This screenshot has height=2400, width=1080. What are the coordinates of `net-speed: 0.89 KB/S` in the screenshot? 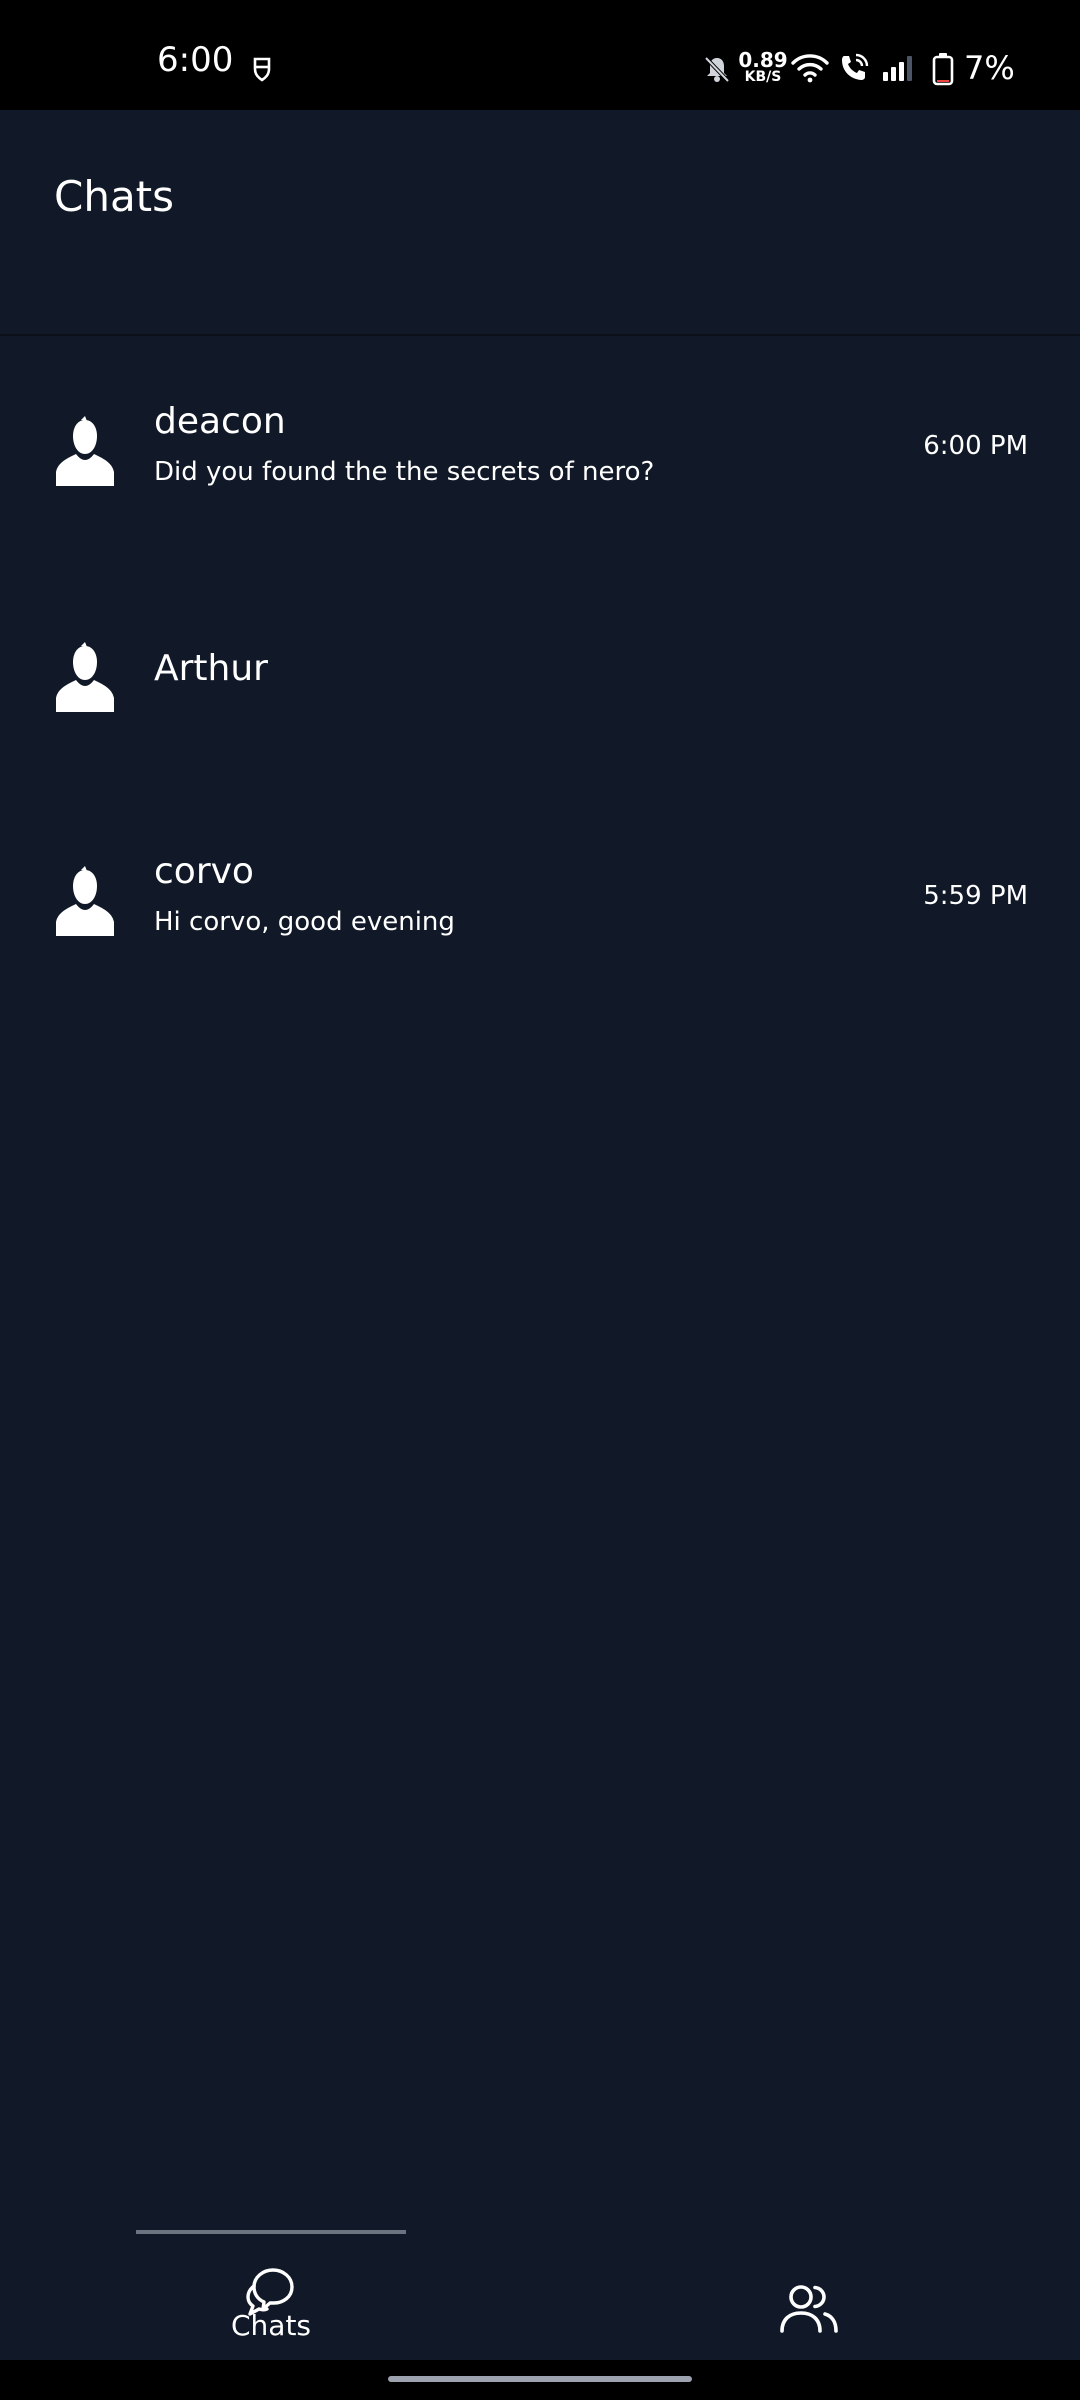 It's located at (763, 67).